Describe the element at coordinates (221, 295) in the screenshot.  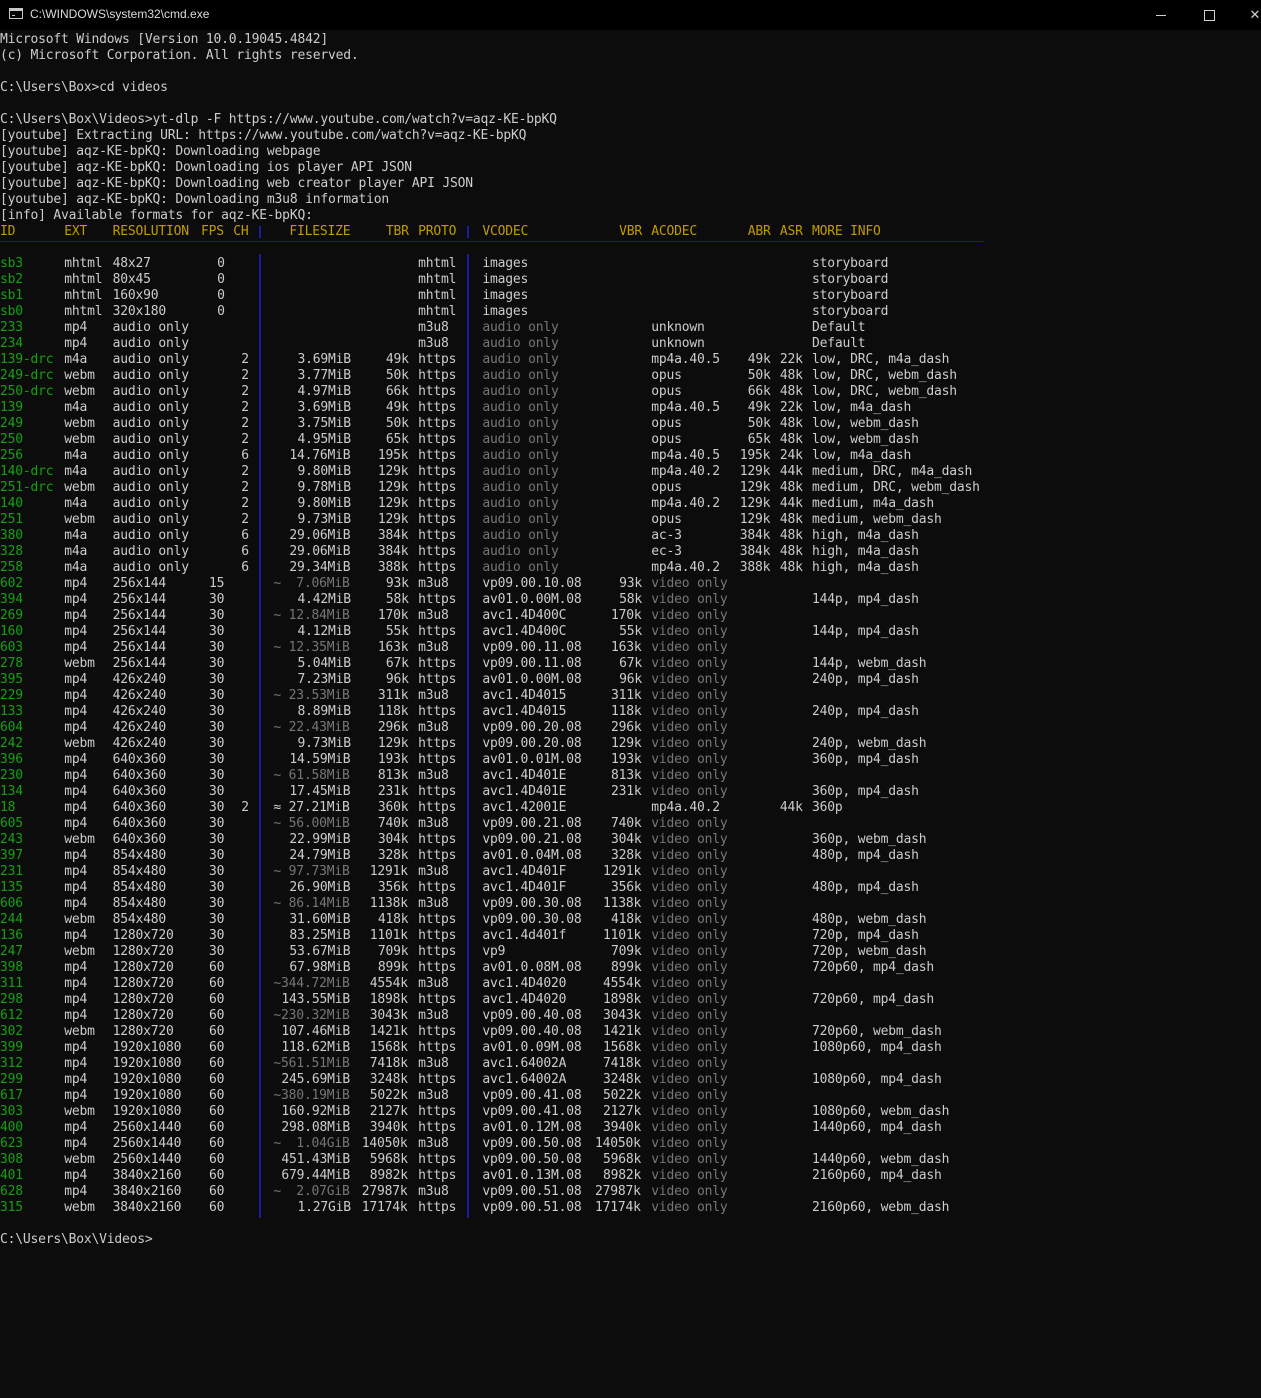
I see `cell-fps: 0` at that location.